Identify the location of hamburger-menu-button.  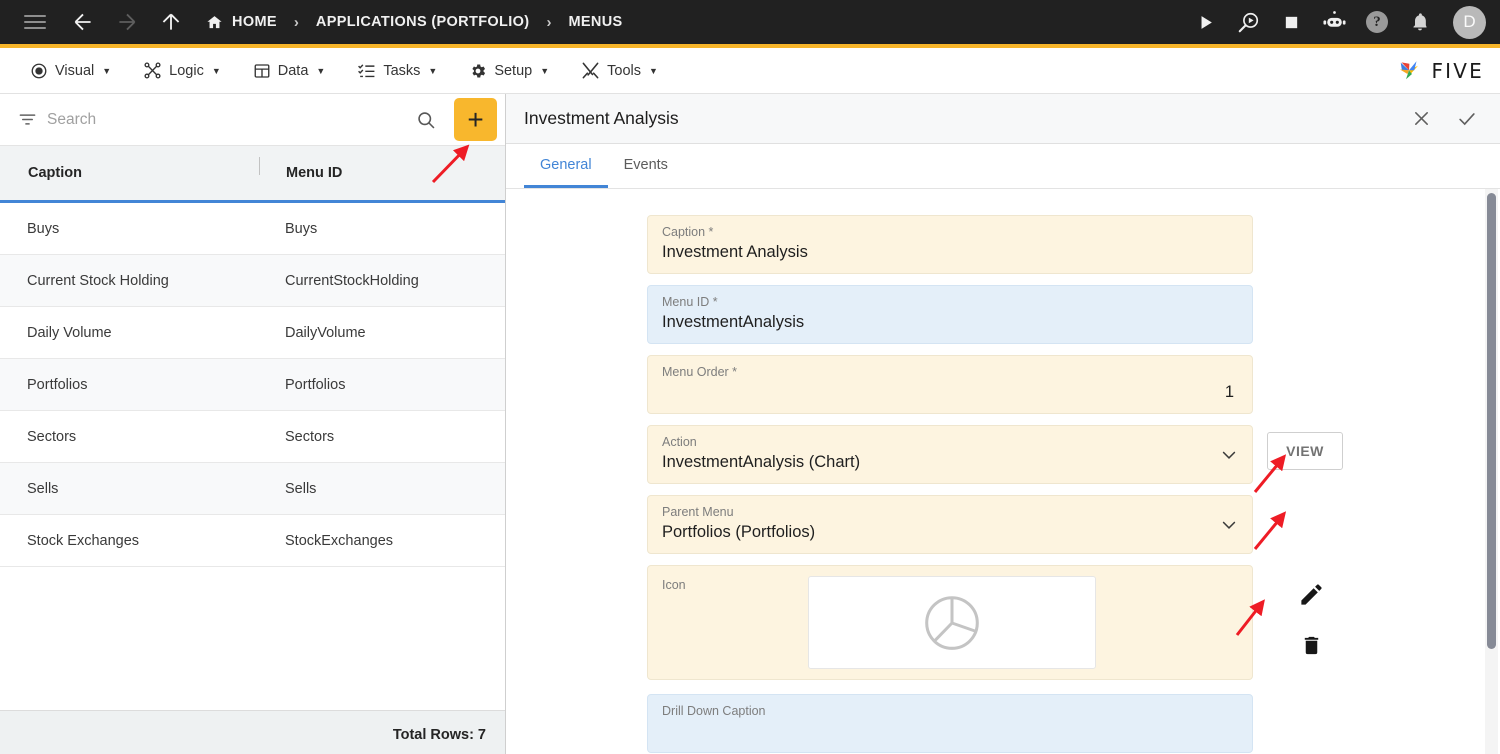
(35, 22).